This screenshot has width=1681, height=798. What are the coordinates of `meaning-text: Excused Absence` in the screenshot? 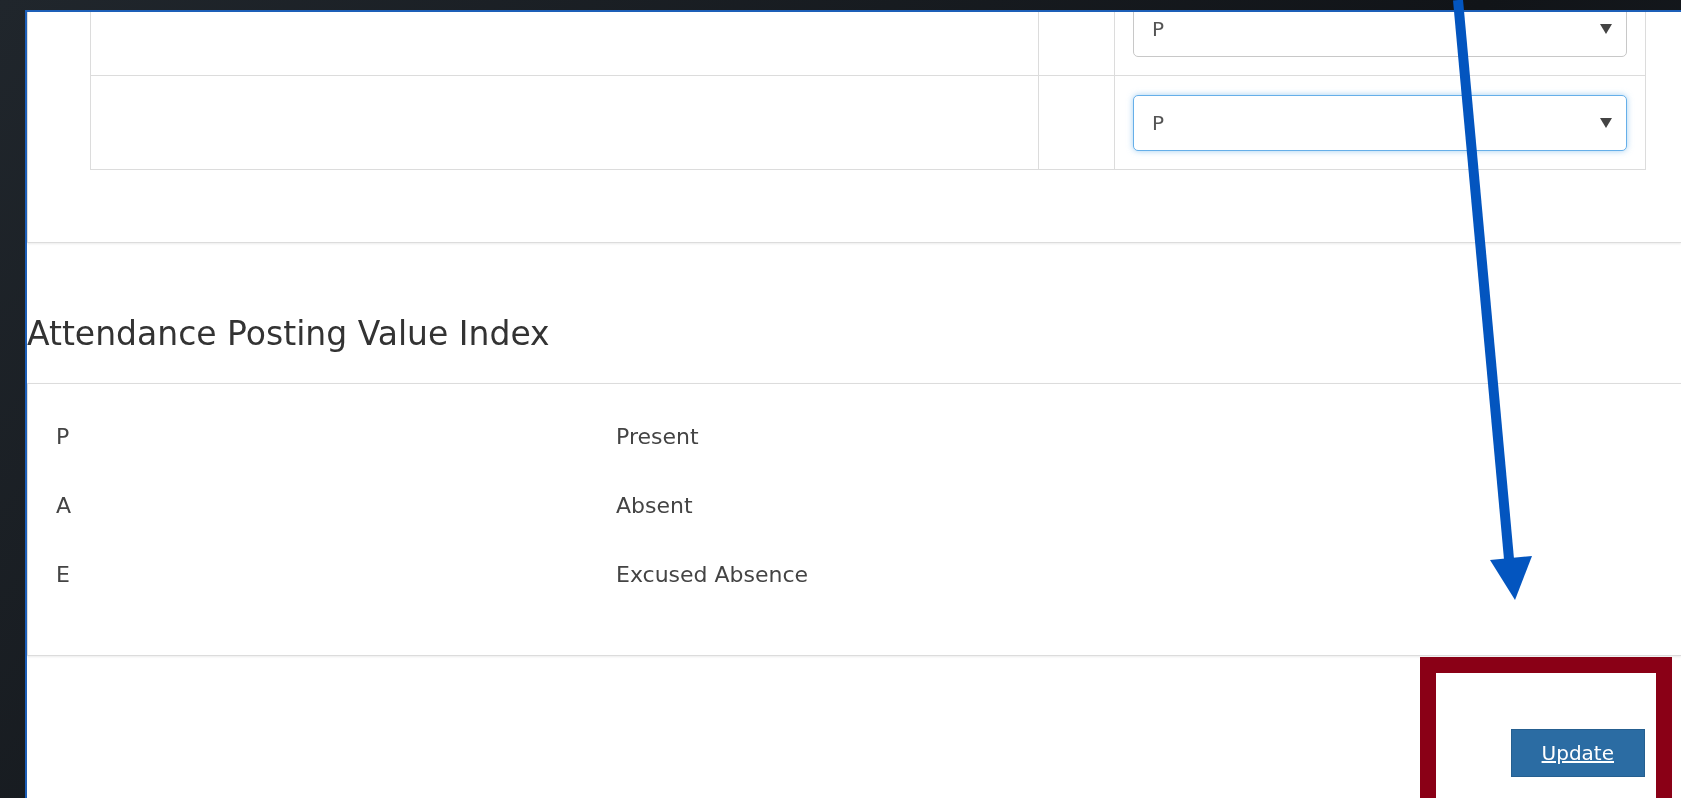 It's located at (713, 574).